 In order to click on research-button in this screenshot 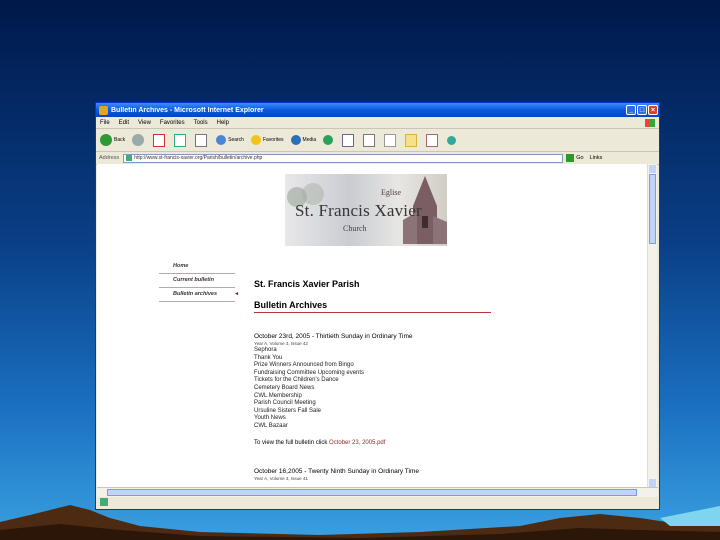, I will do `click(433, 140)`.